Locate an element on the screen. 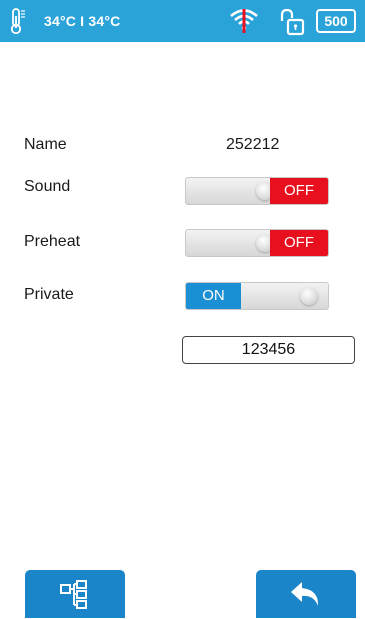 This screenshot has width=365, height=619. wifi-off-icon is located at coordinates (244, 20).